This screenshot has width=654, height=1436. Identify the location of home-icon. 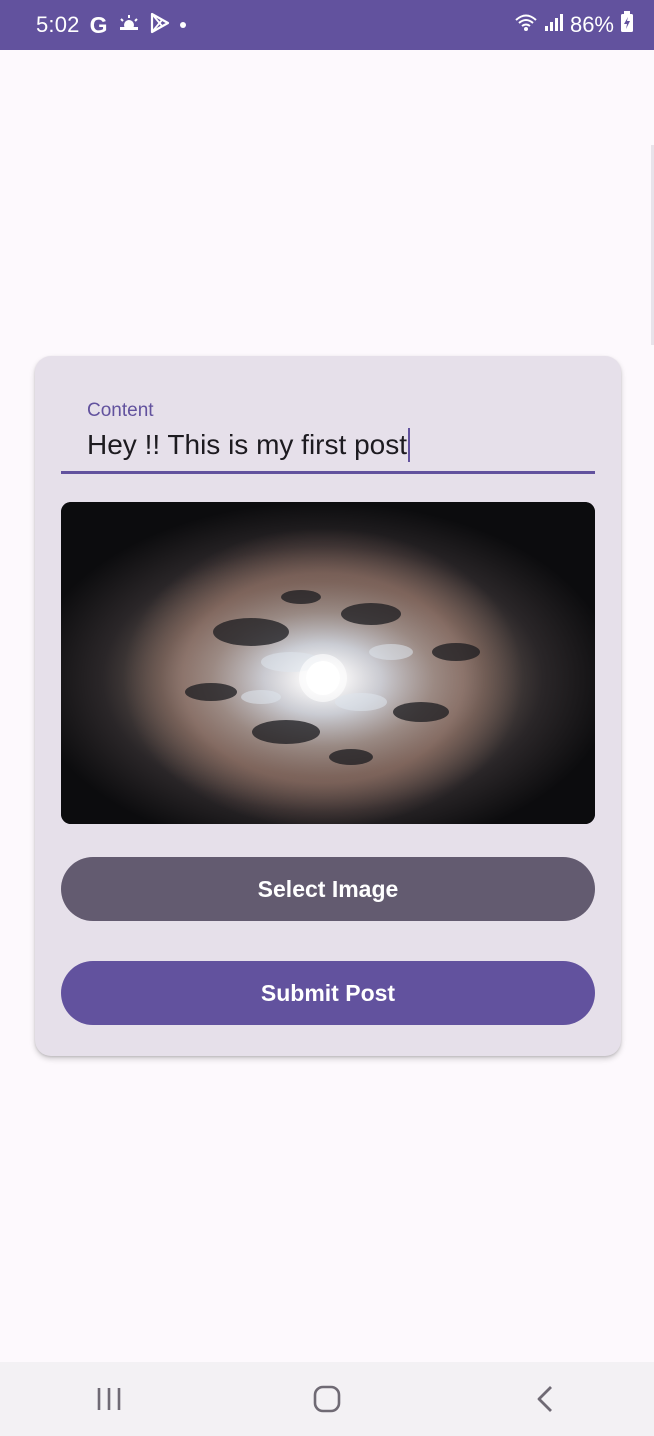
(327, 1399).